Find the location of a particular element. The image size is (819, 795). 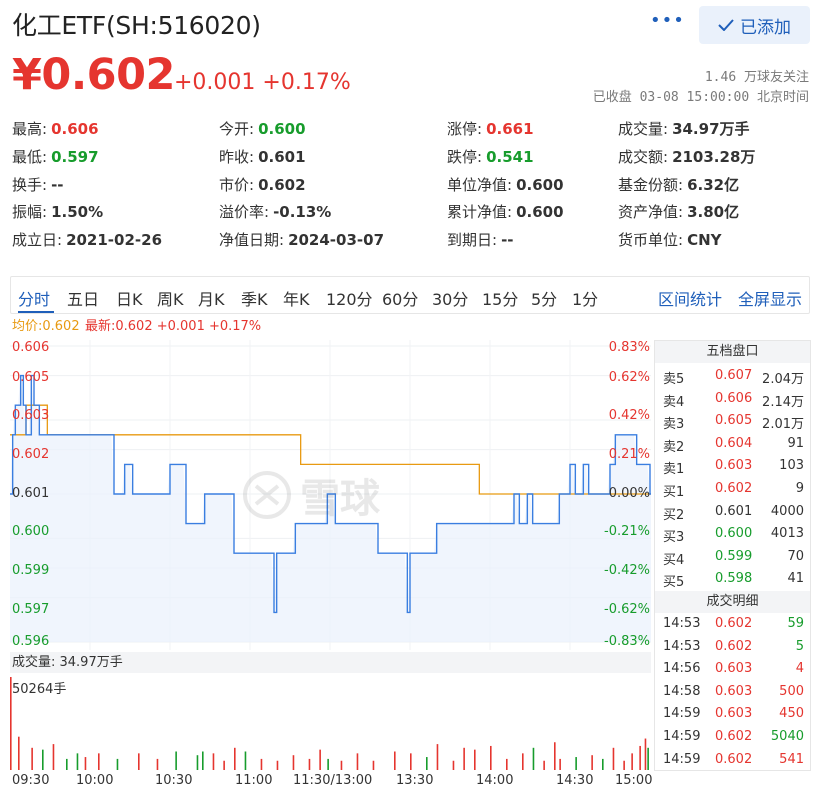

quote-value: CNY is located at coordinates (704, 240).